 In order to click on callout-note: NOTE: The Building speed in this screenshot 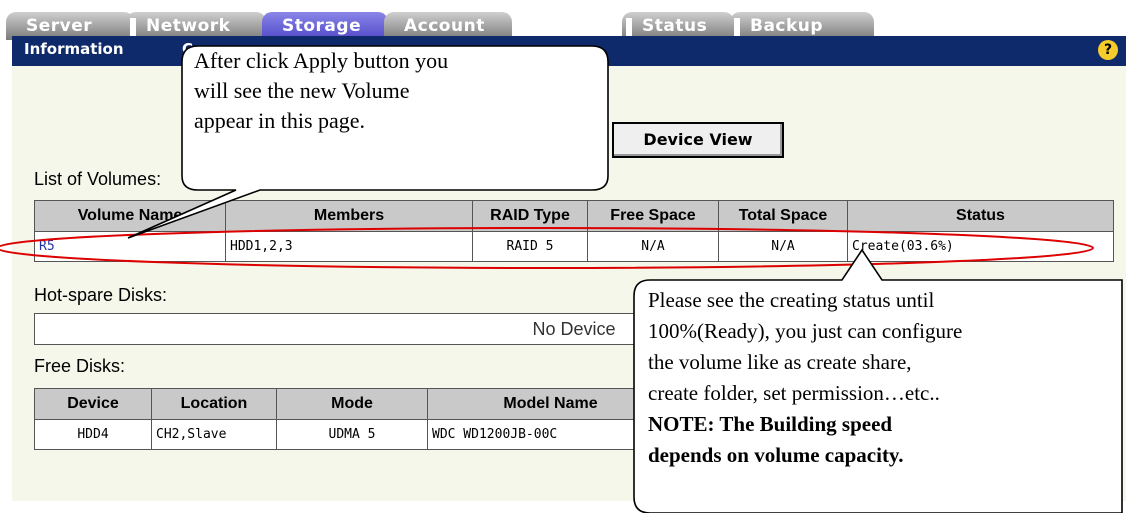, I will do `click(770, 424)`.